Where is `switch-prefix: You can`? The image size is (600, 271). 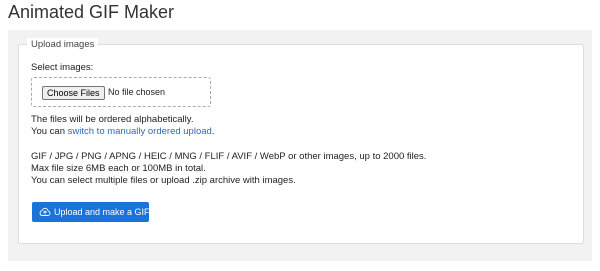
switch-prefix: You can is located at coordinates (49, 131).